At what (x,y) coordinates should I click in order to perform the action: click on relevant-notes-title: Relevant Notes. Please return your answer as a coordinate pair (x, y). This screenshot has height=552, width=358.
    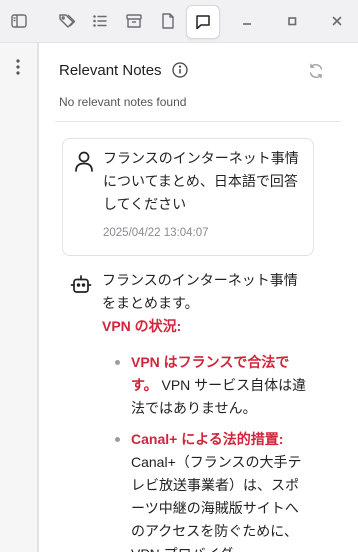
    Looking at the image, I should click on (110, 70).